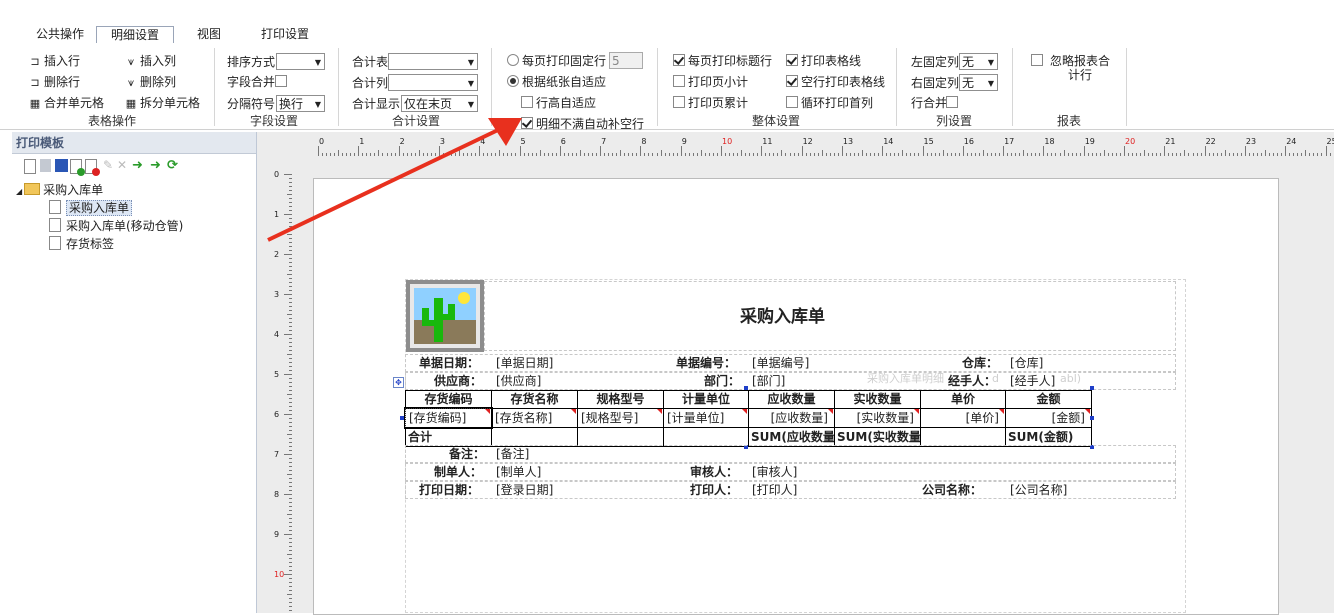 The width and height of the screenshot is (1334, 615). I want to click on ignore-total-checkbox, so click(1038, 61).